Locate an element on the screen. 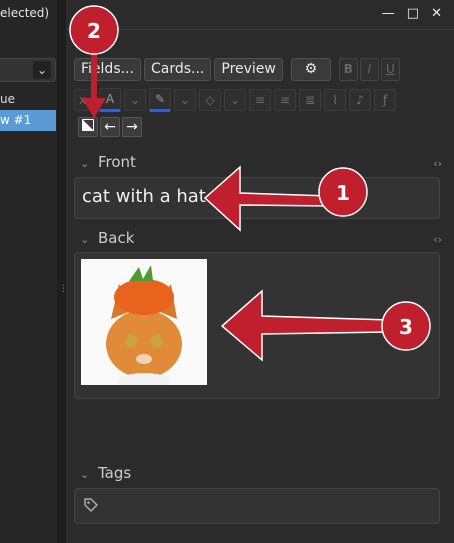 The width and height of the screenshot is (454, 543). italic-button: I is located at coordinates (369, 69).